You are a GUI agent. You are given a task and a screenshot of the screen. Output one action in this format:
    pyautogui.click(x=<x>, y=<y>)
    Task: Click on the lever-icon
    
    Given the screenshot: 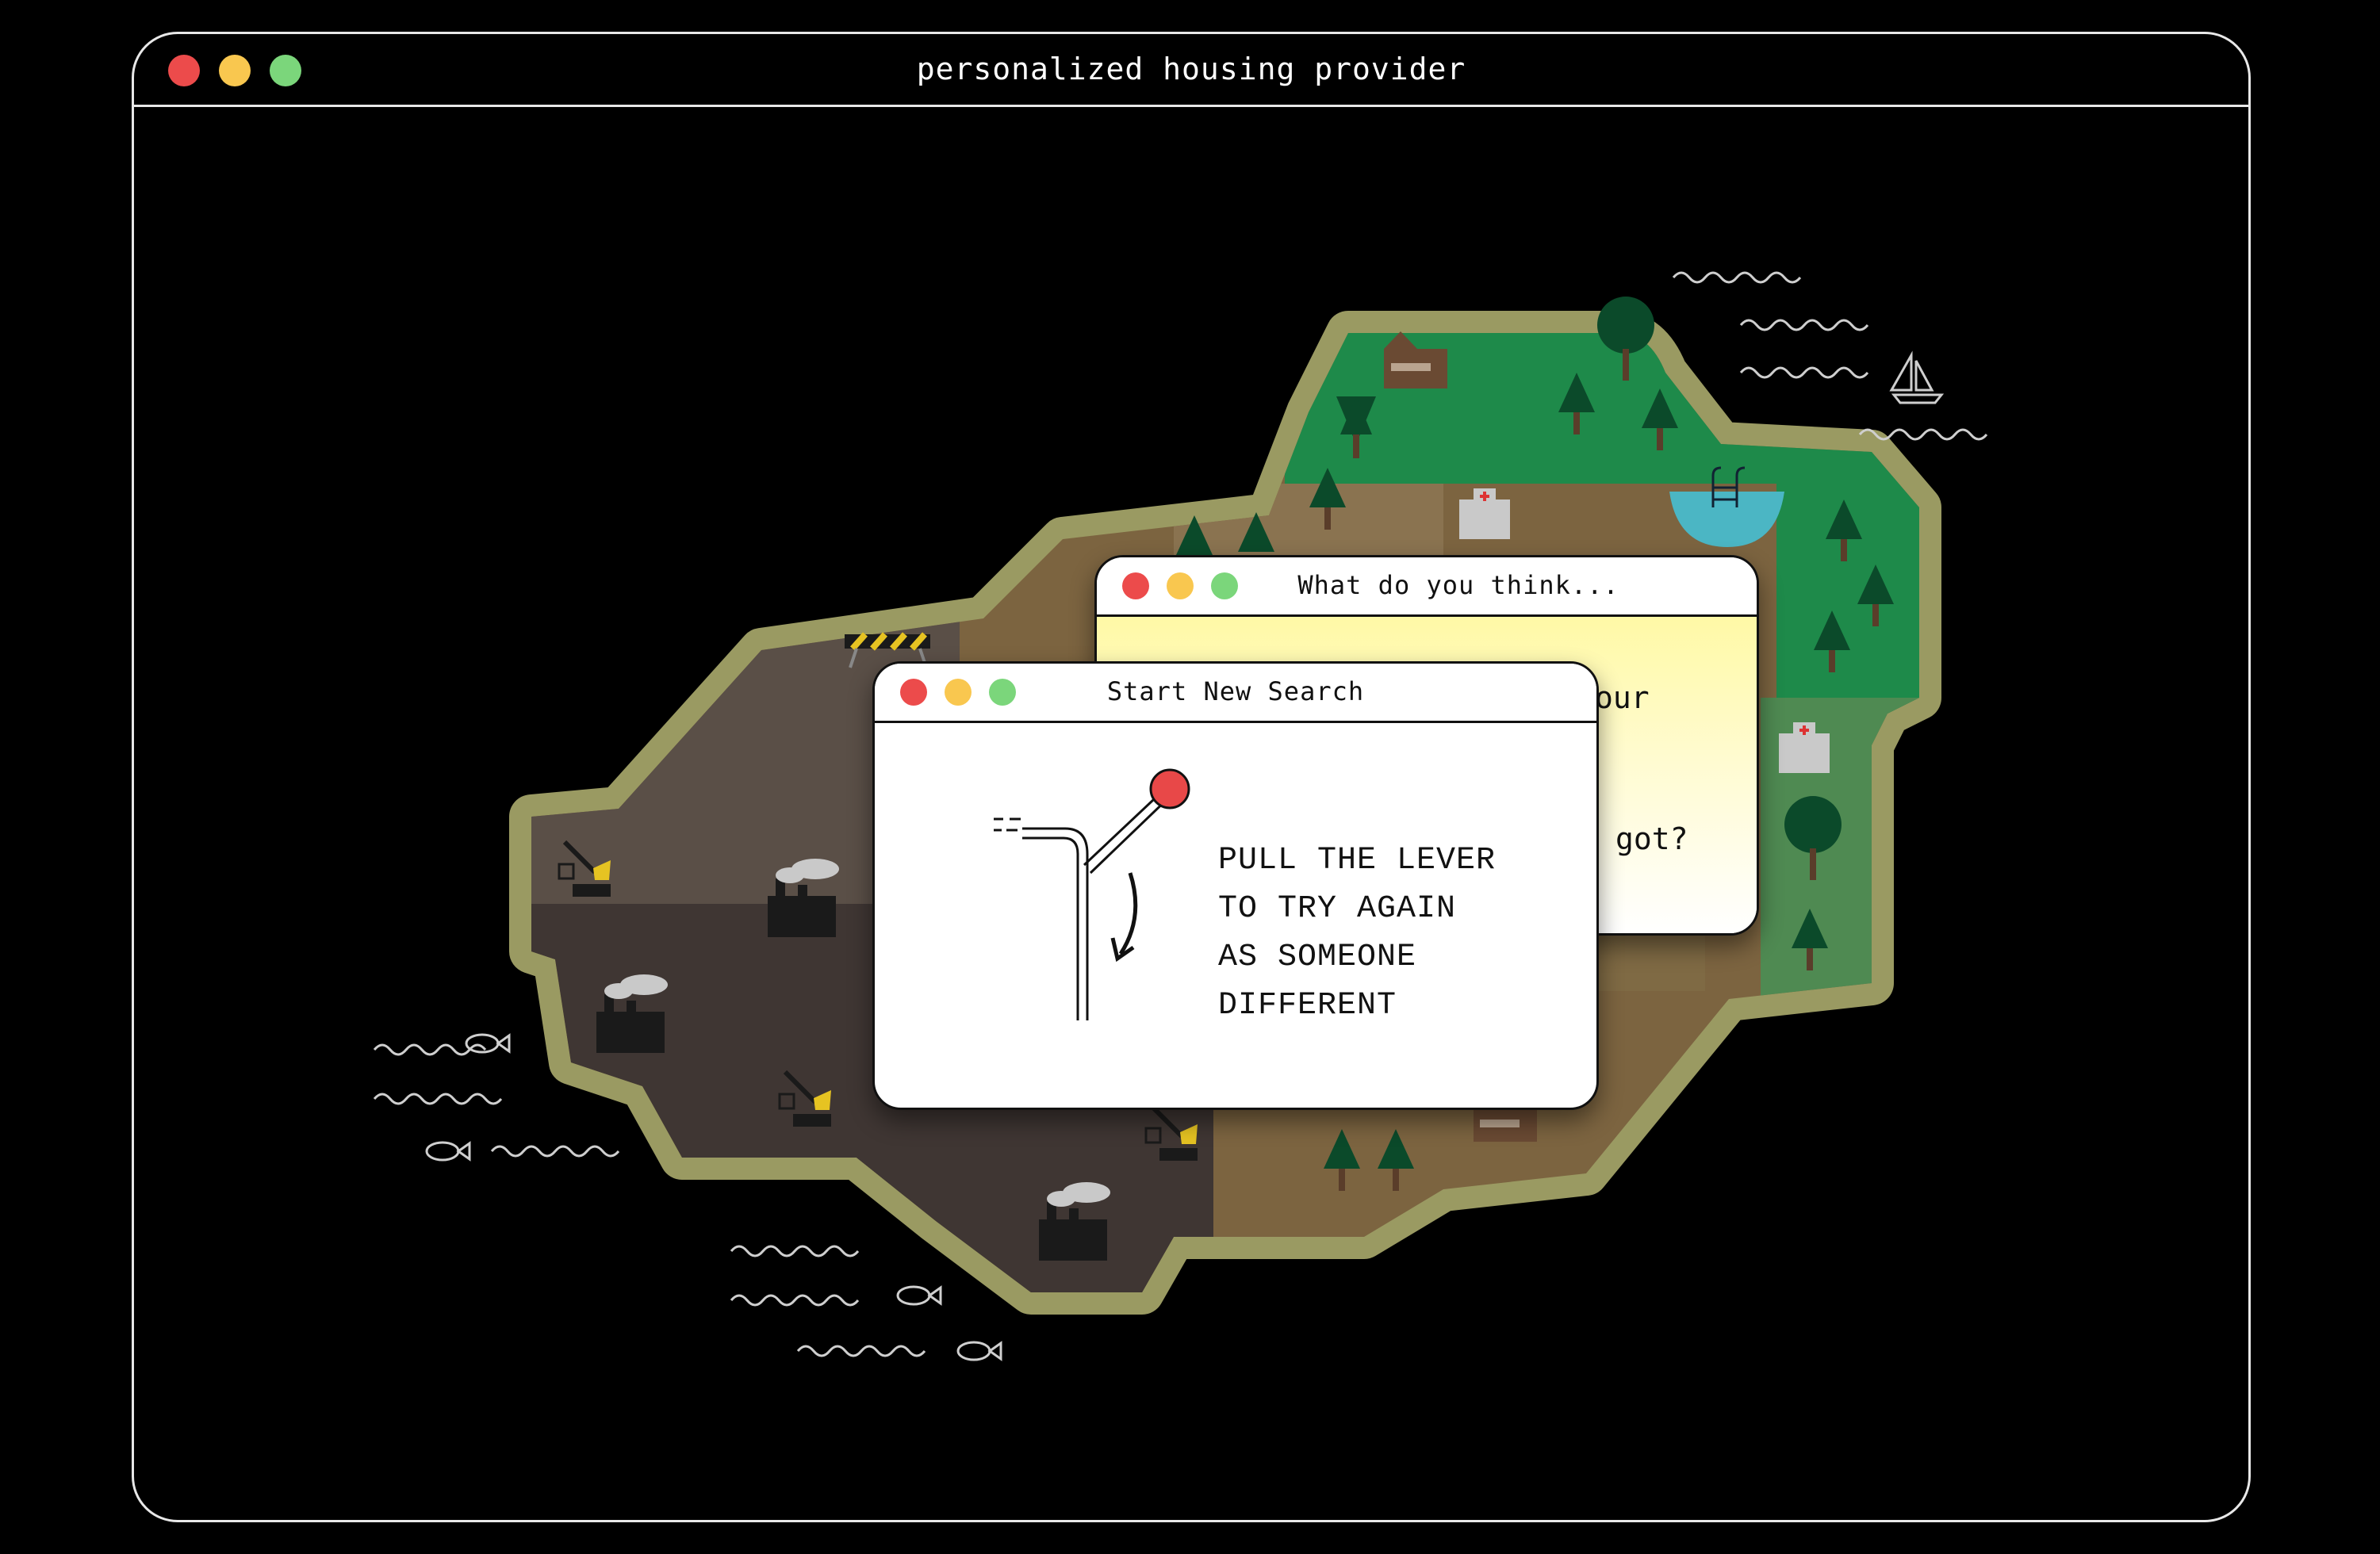 What is the action you would take?
    pyautogui.click(x=1084, y=903)
    